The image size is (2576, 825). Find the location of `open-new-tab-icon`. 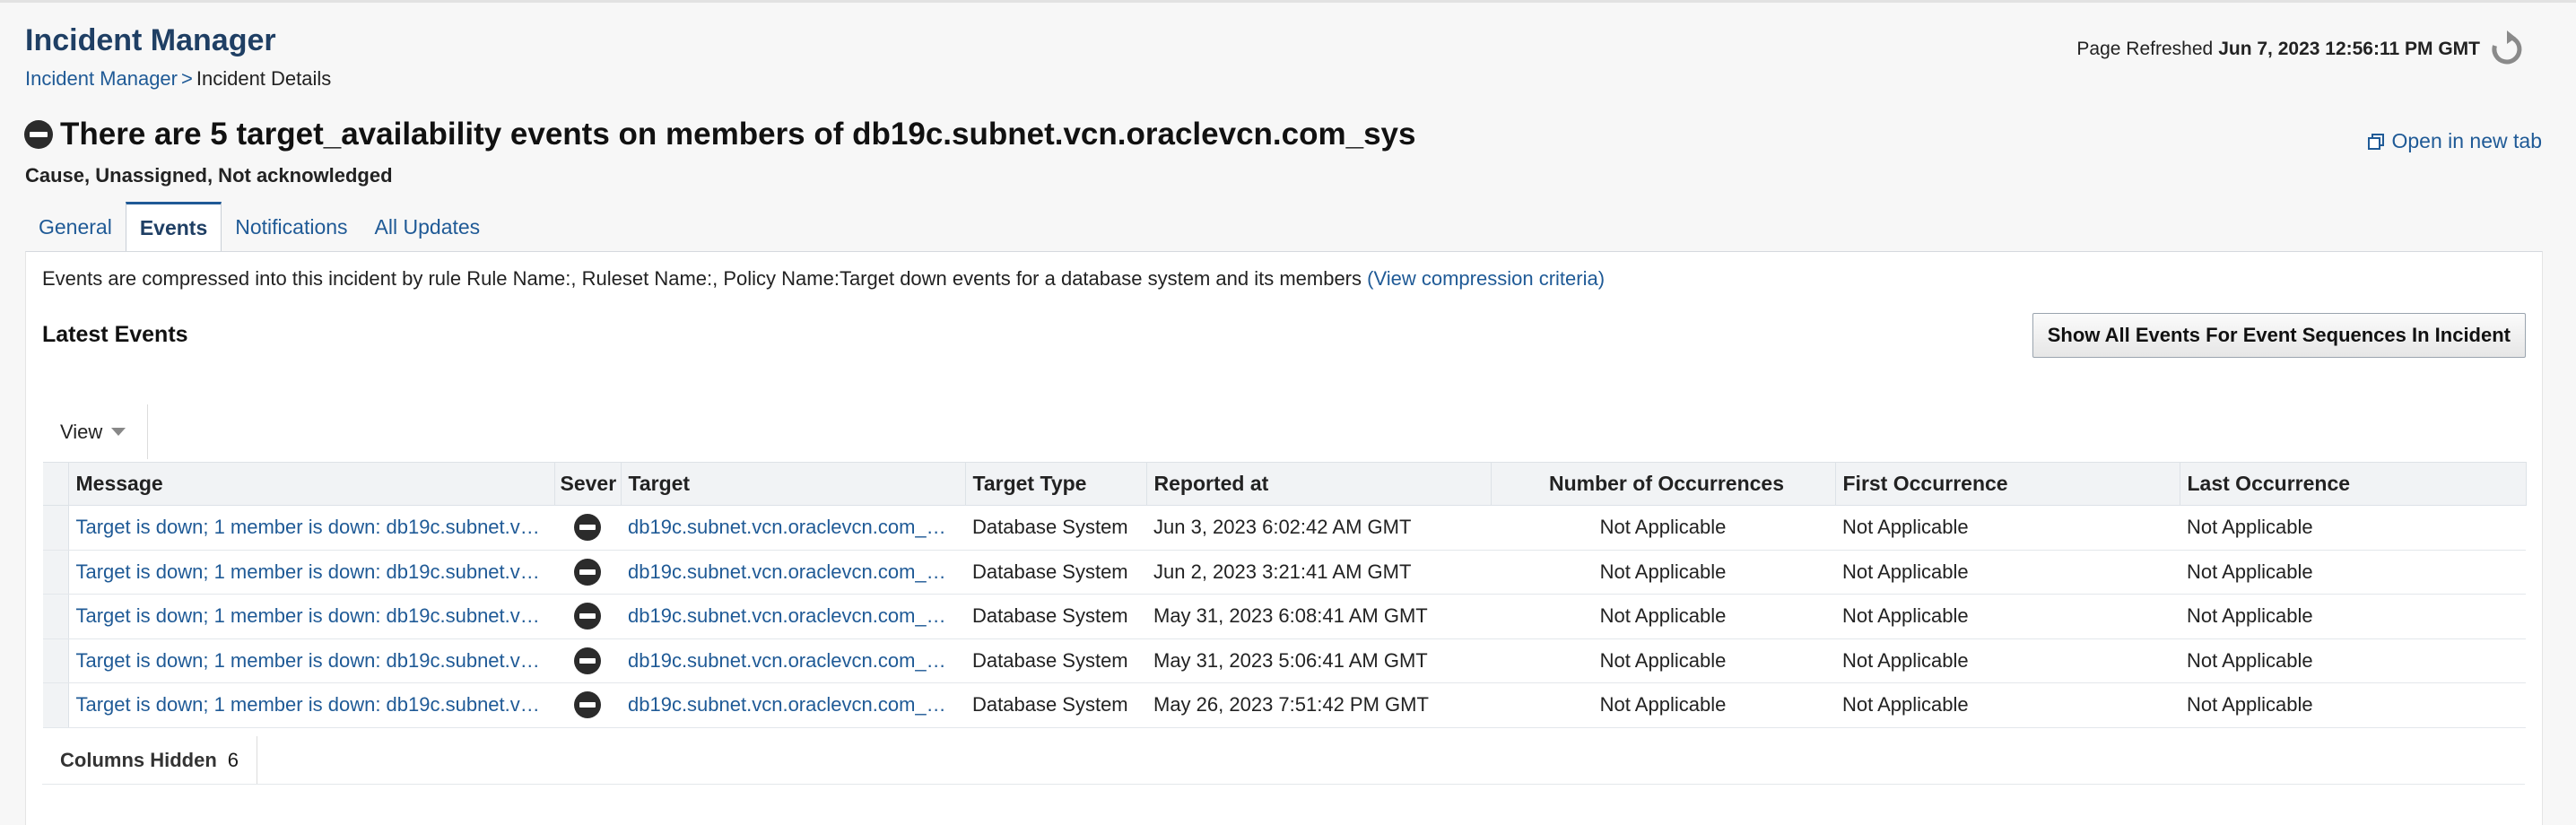

open-new-tab-icon is located at coordinates (2376, 141).